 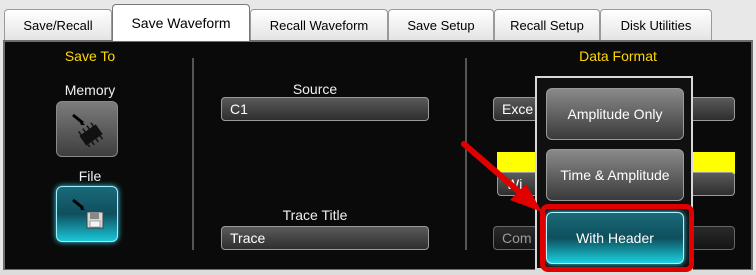 I want to click on tab-save-recall: Save/Recall, so click(x=58, y=24).